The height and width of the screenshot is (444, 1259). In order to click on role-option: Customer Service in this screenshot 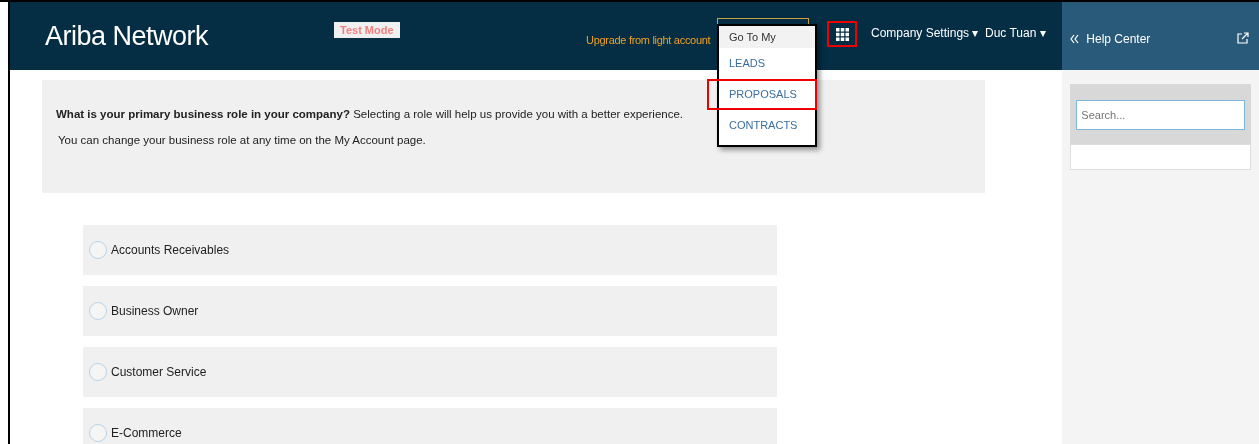, I will do `click(430, 372)`.